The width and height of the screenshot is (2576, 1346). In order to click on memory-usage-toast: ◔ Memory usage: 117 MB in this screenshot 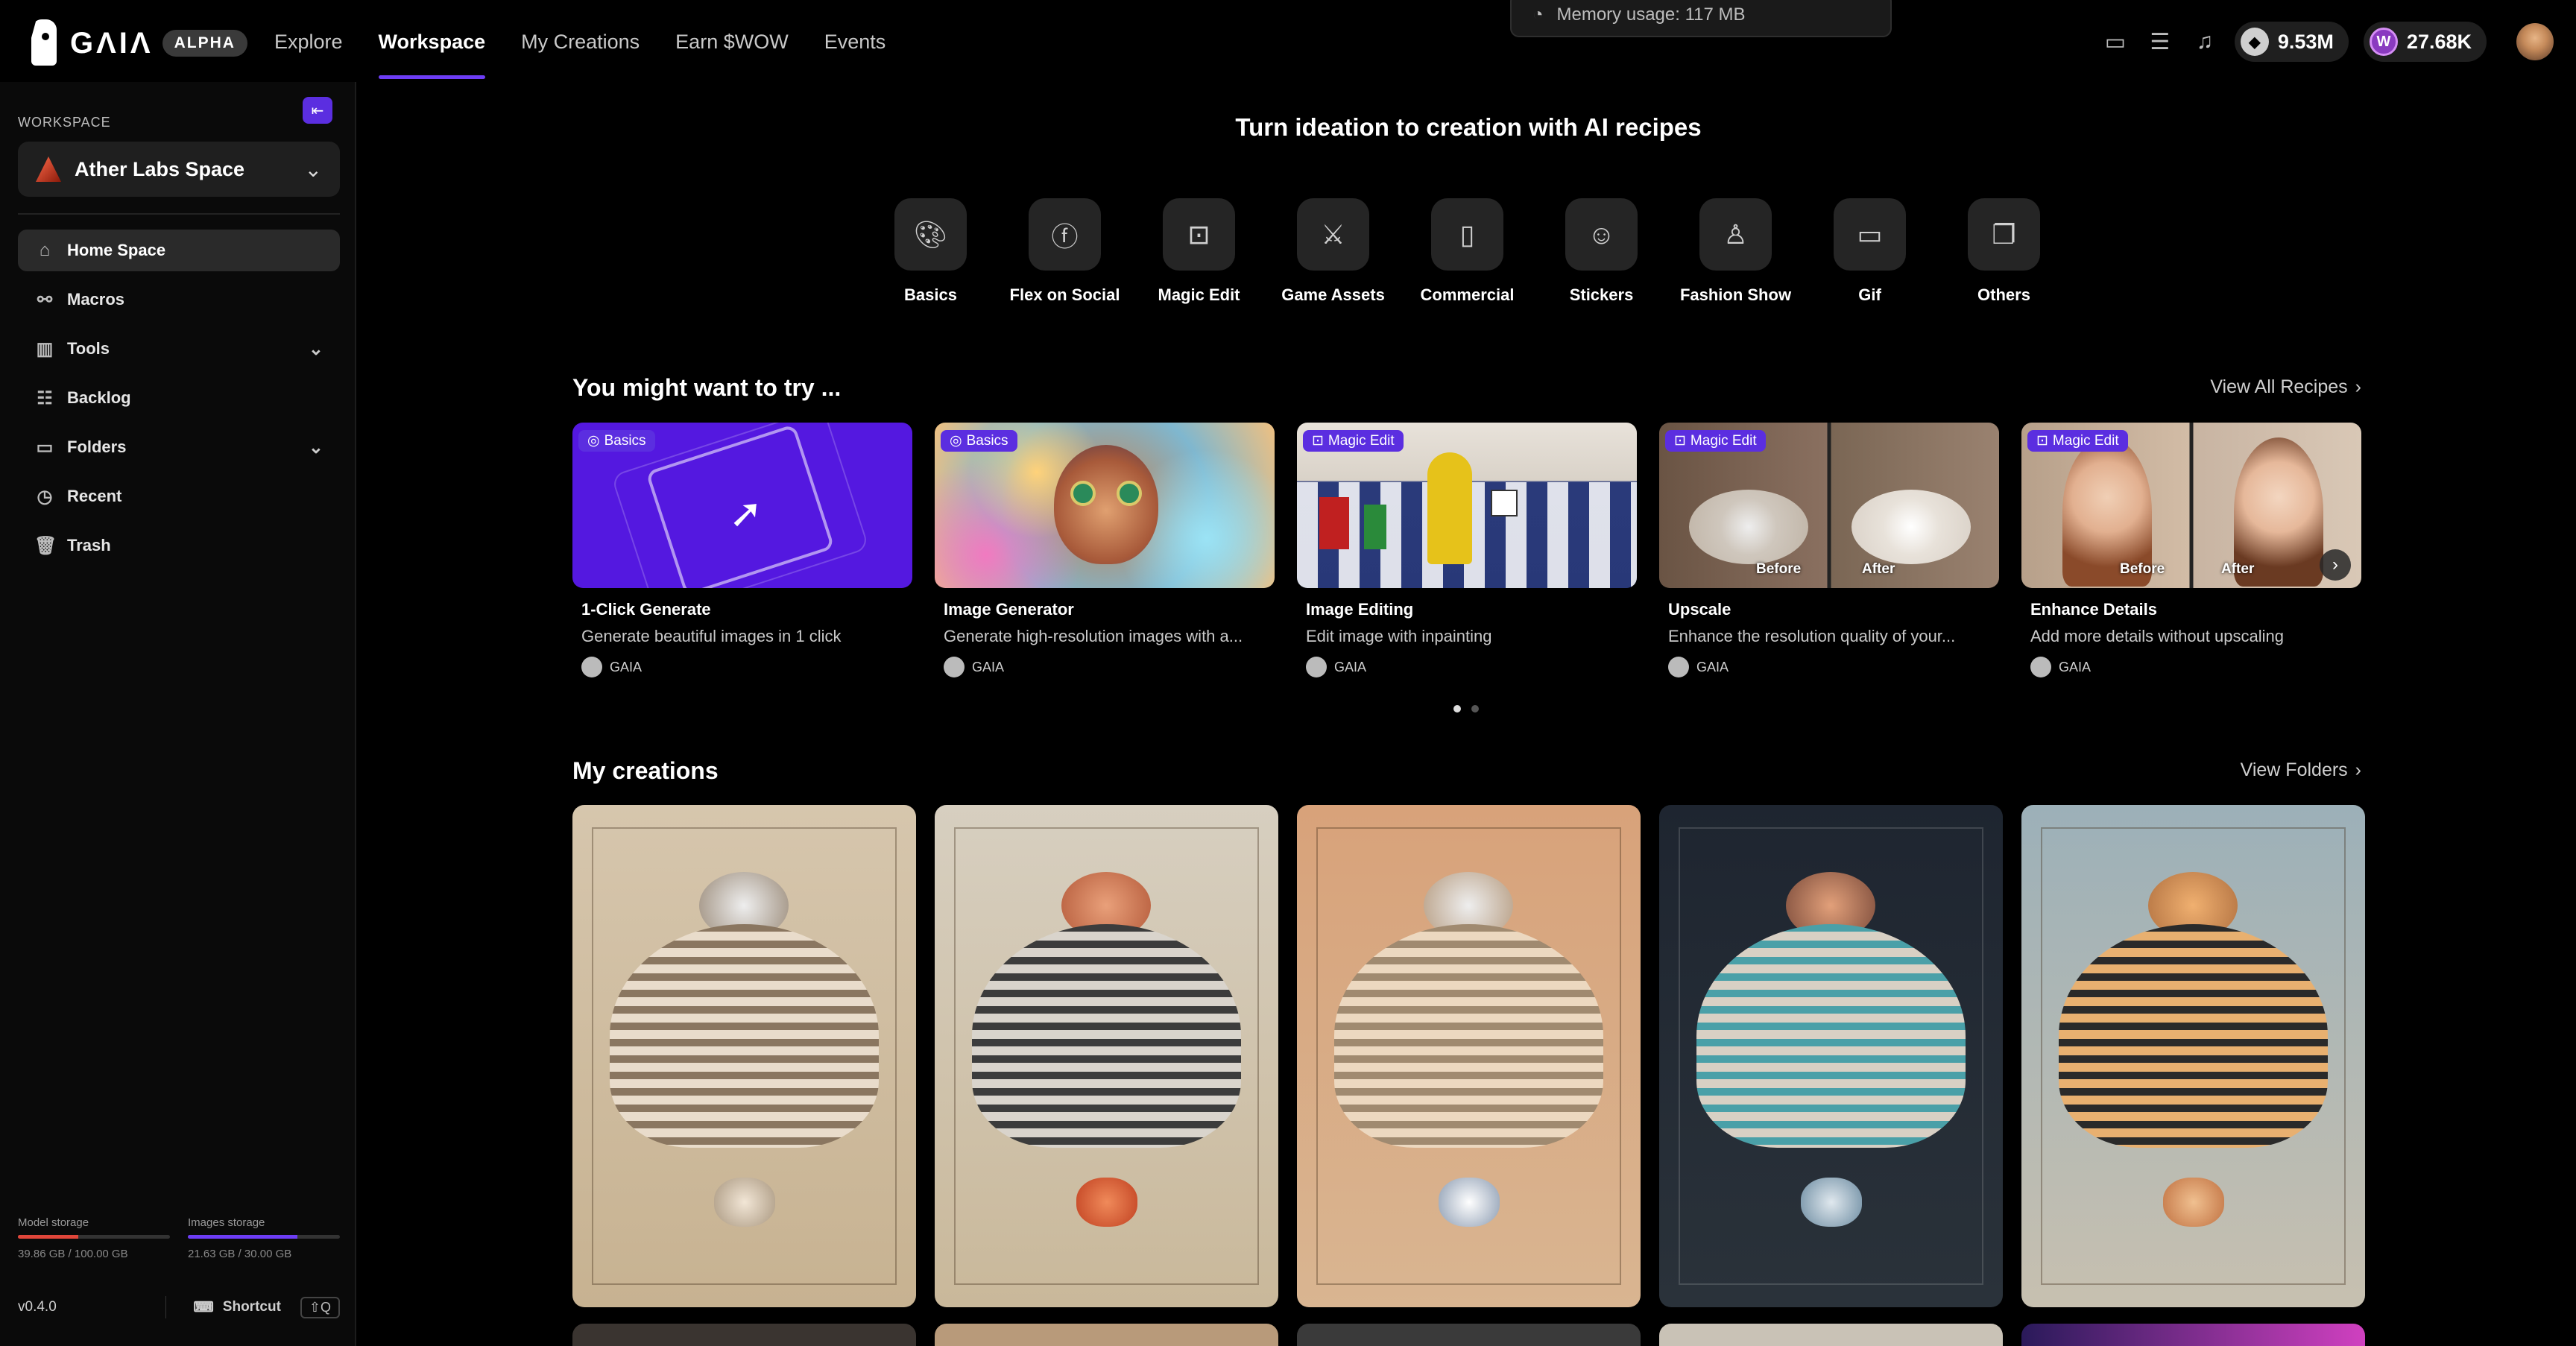, I will do `click(1701, 18)`.